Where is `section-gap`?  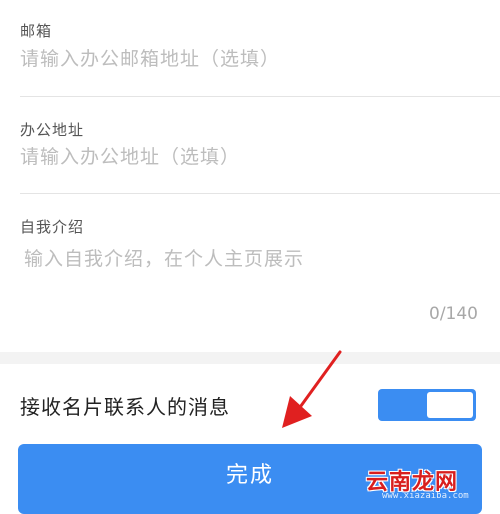 section-gap is located at coordinates (250, 358).